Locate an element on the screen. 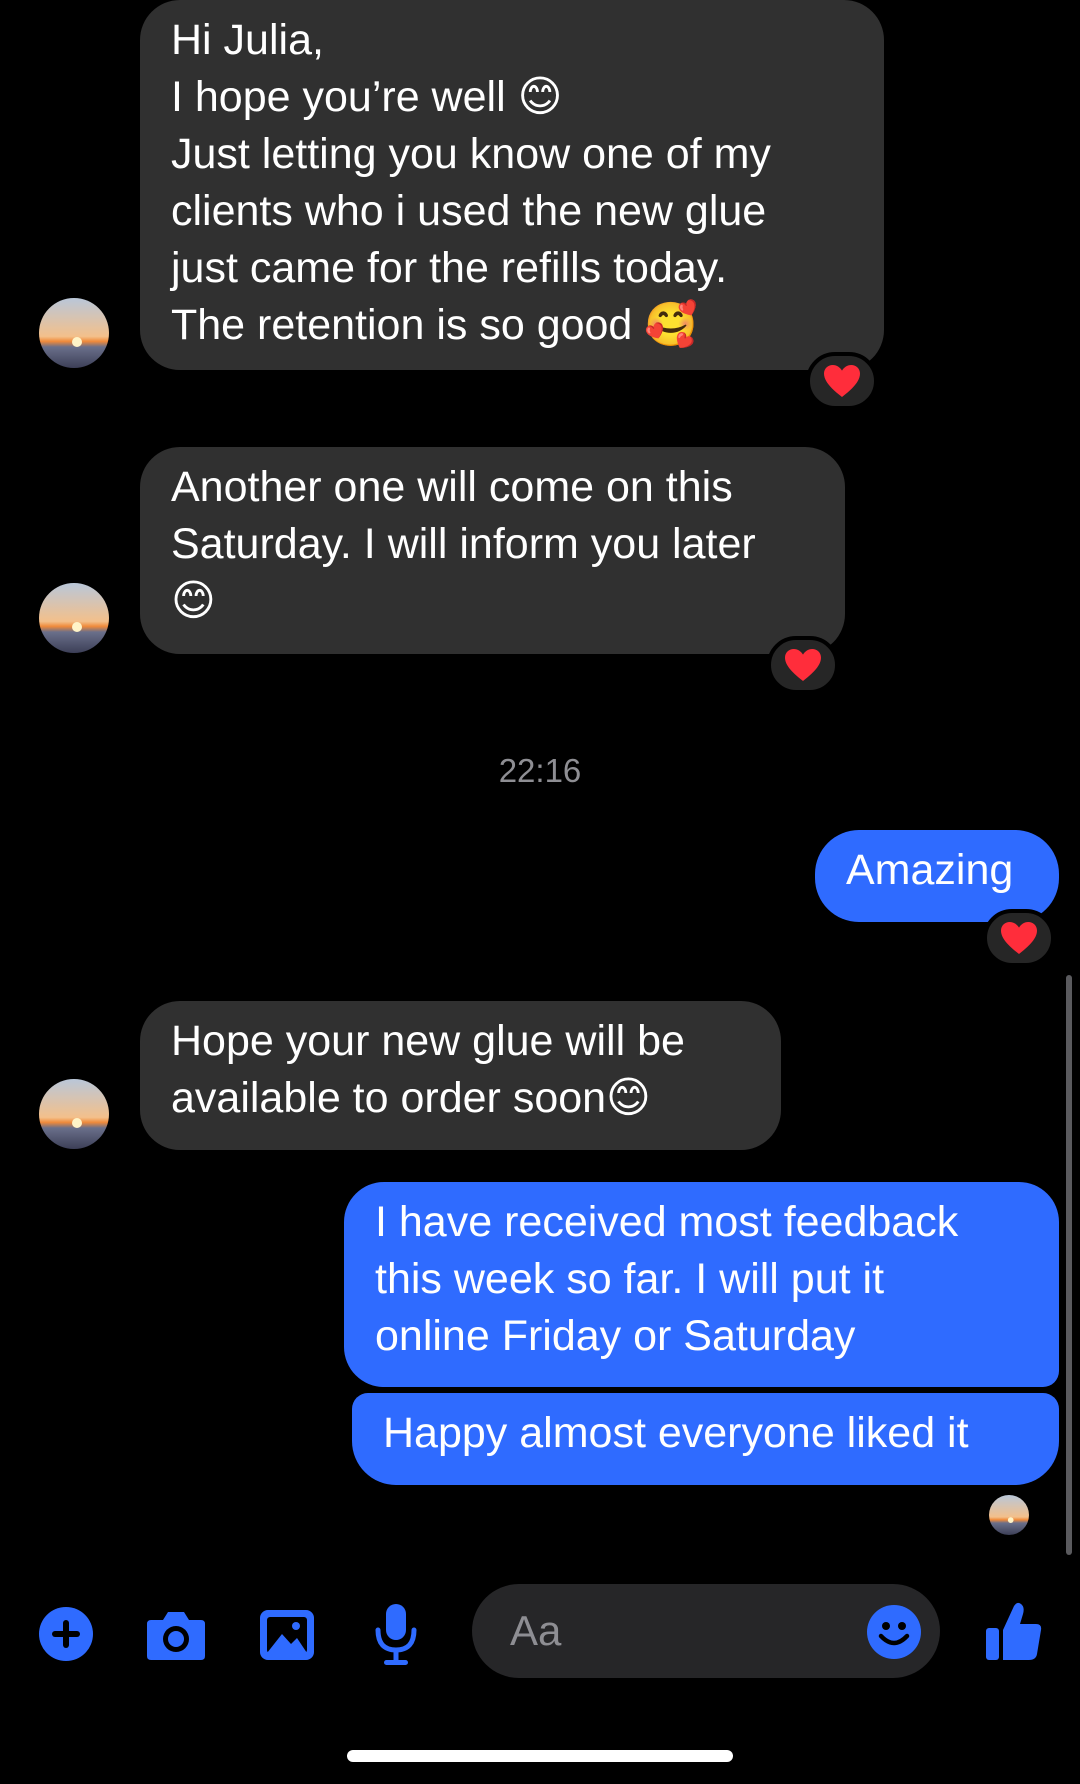  message-bubble-outgoing: Happy almost everyone liked it is located at coordinates (705, 1439).